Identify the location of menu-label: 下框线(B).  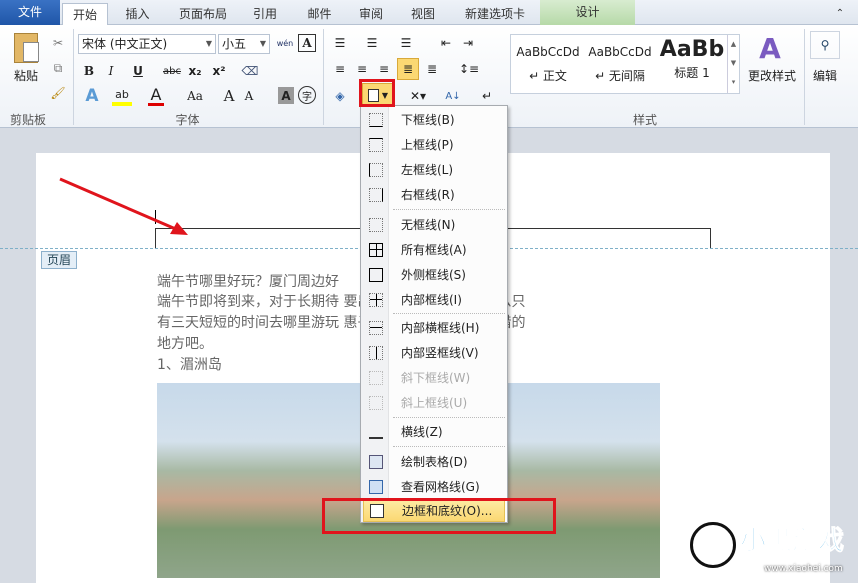
(428, 120).